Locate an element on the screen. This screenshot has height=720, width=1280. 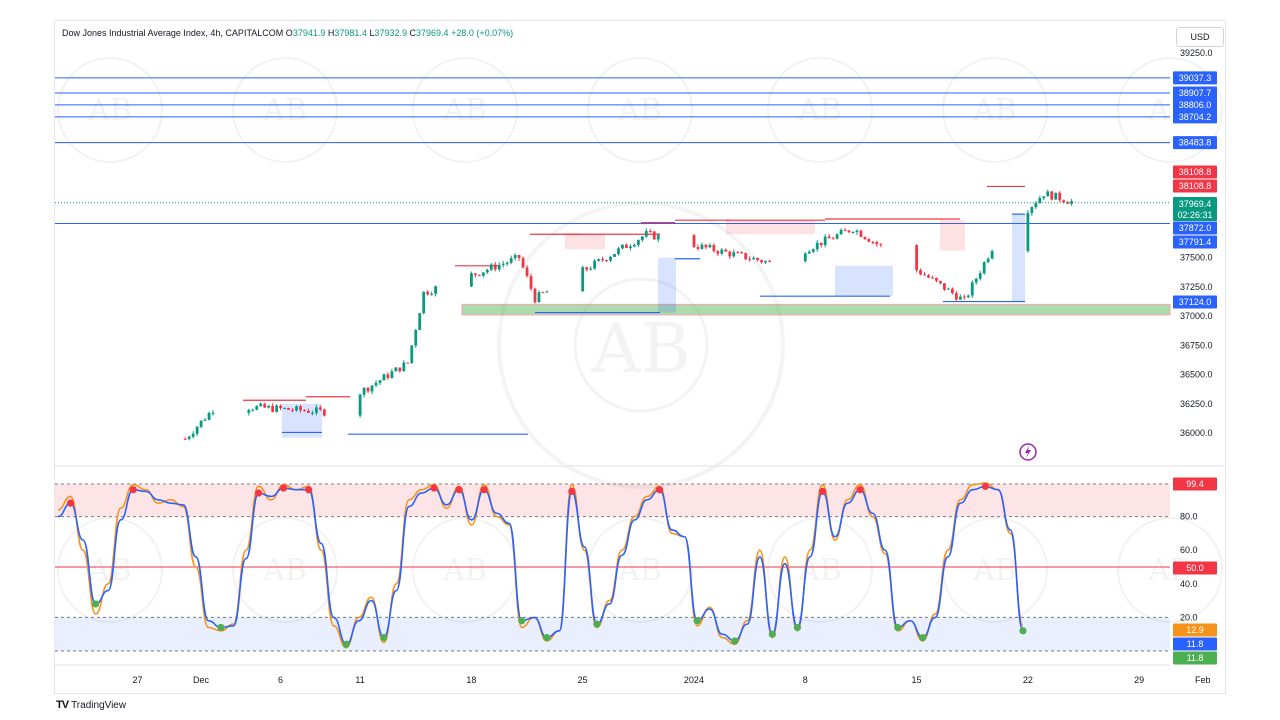
low-value: 37932.9 is located at coordinates (390, 33).